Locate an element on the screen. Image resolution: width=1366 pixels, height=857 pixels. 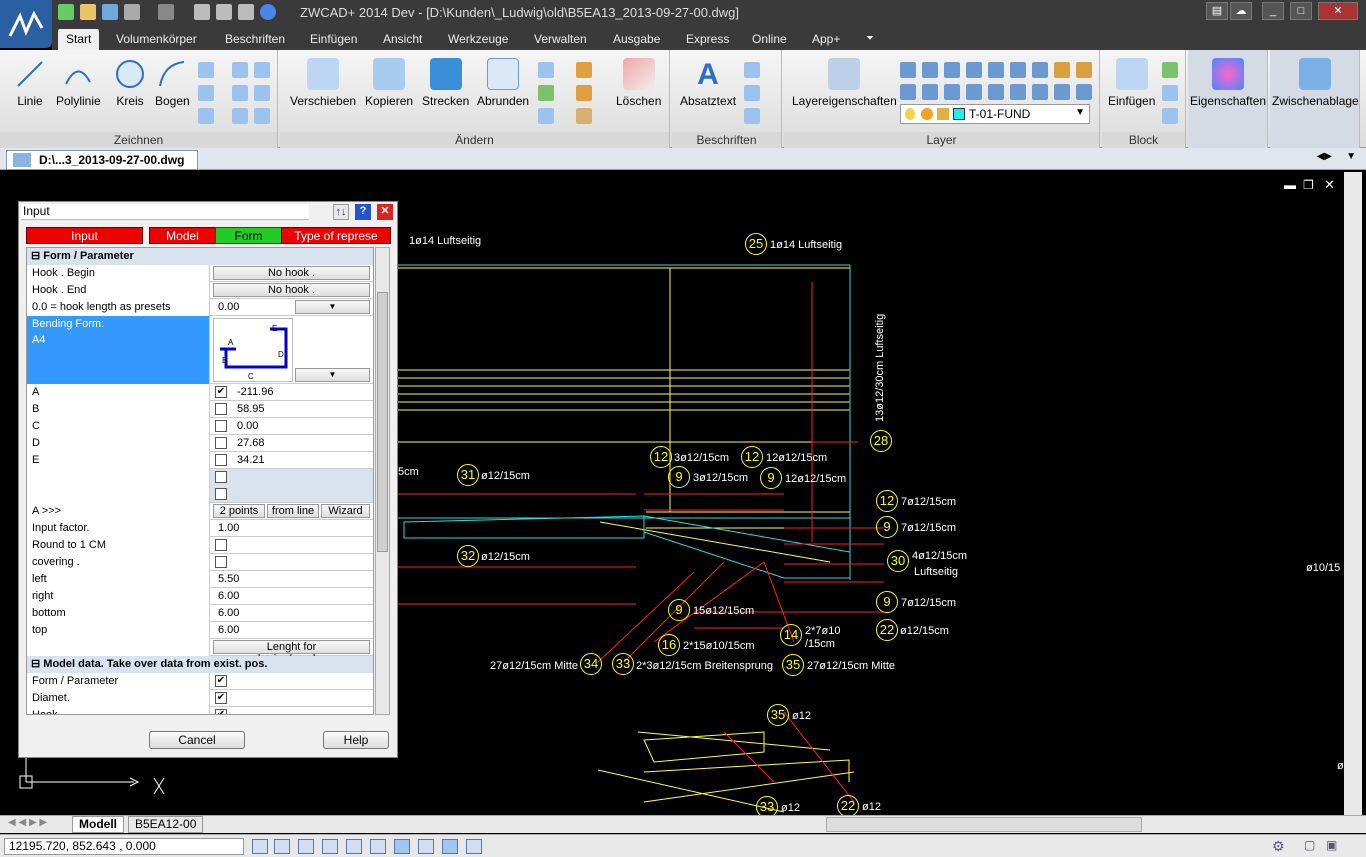
hatch-icon is located at coordinates (206, 116).